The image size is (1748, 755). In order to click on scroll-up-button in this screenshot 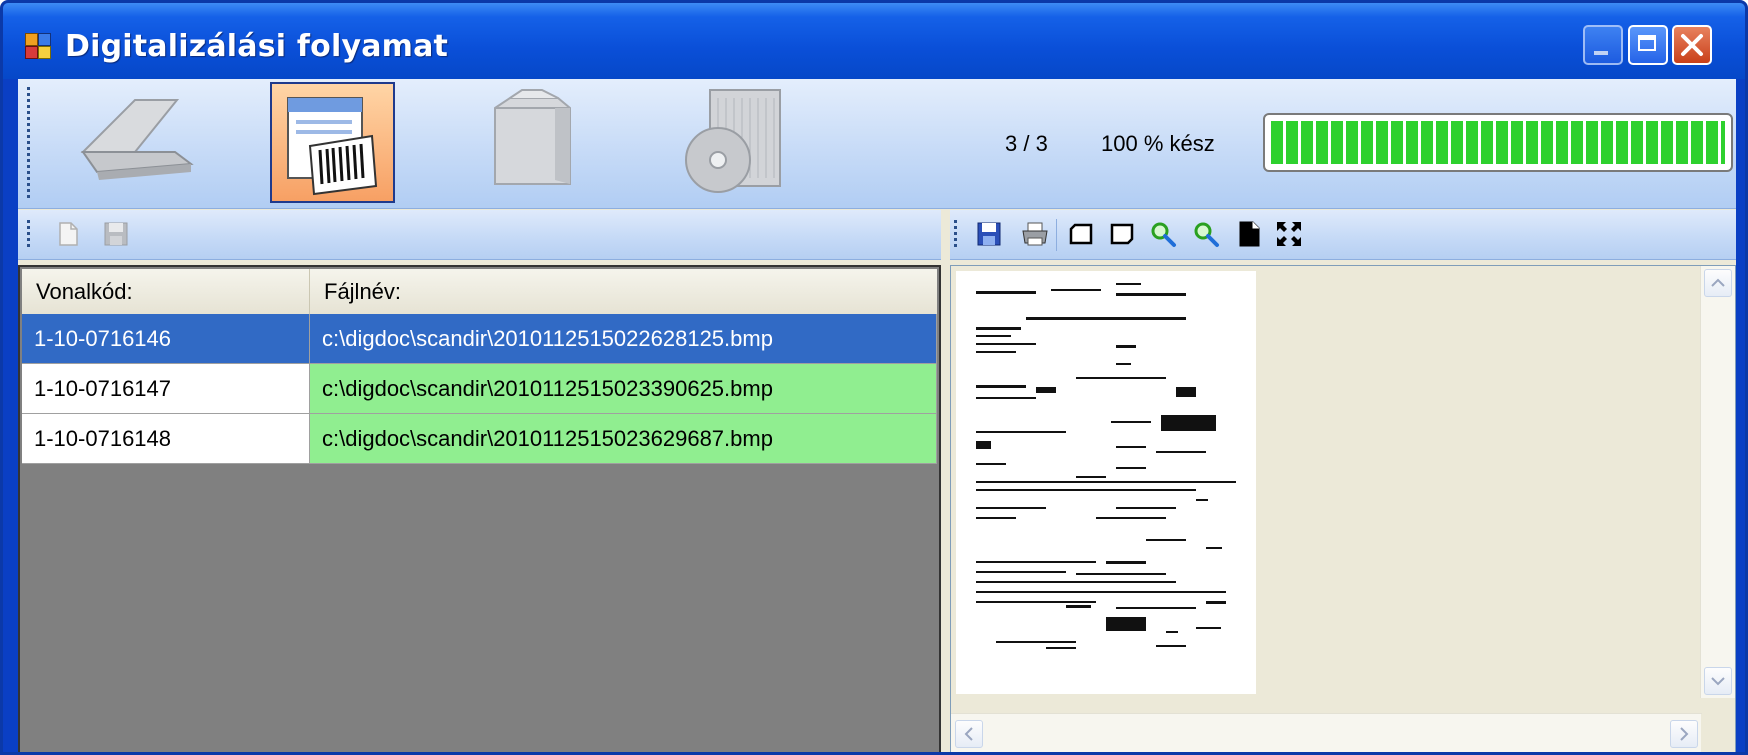, I will do `click(1718, 283)`.